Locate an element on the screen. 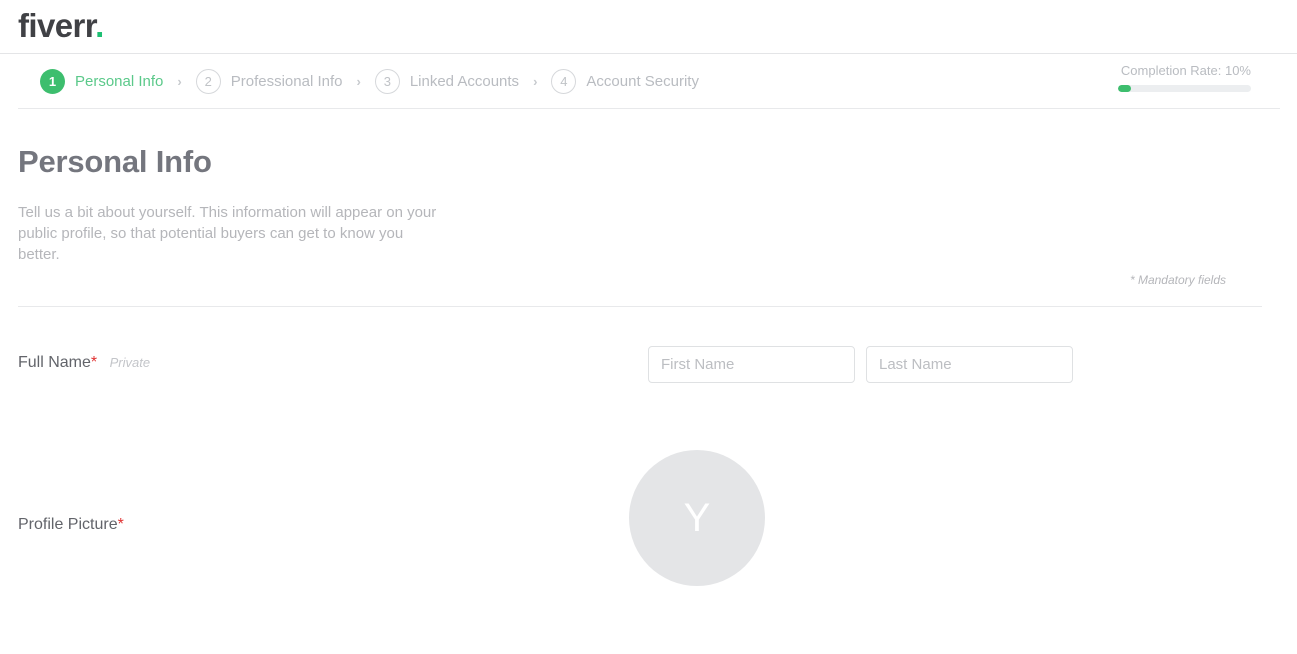 This screenshot has height=654, width=1297. avatar: Y is located at coordinates (697, 518).